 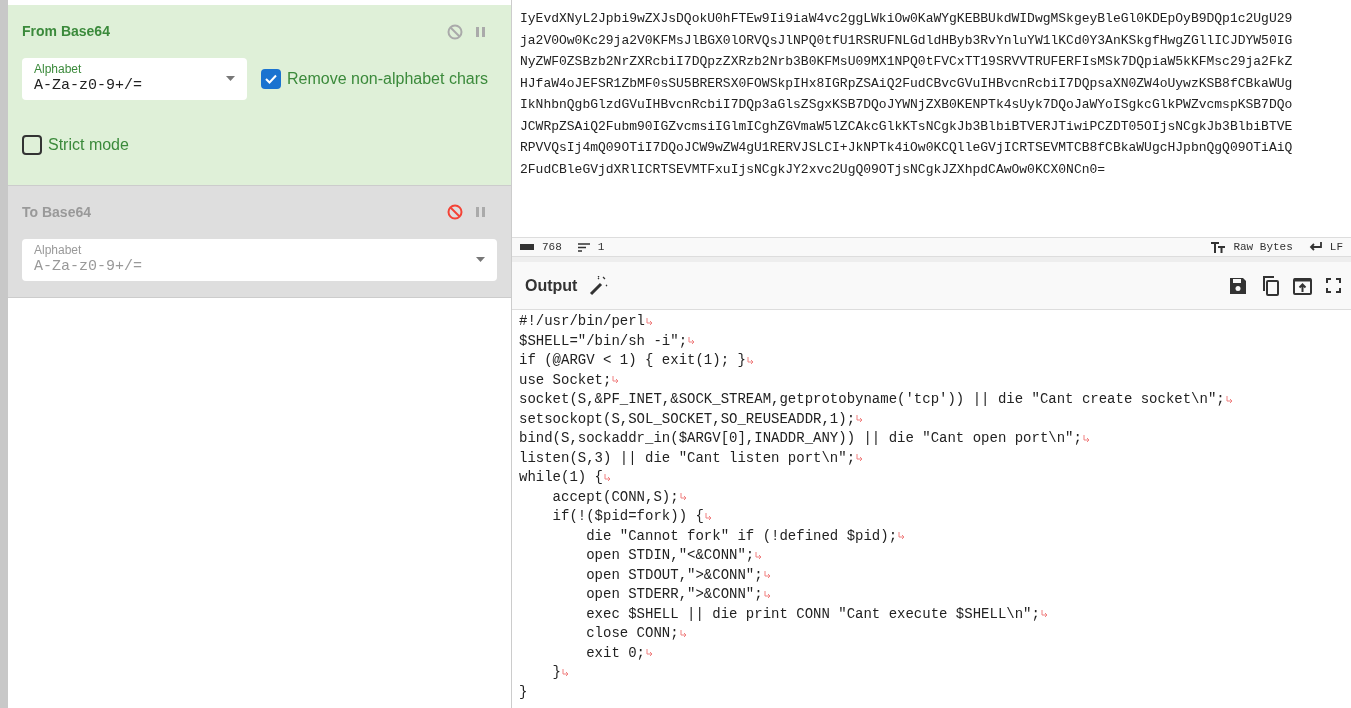 What do you see at coordinates (906, 83) in the screenshot?
I see `input-text-line: HJfaW4oJEFSR1ZbMF0sSU5BRERSX0FOWSkpIHx8IGRpZSAiQ2FudCBvcGVuIHBvcnRcbiI7DQpsaXN0ZW4oUywzKSB8fCBkaWUg` at bounding box center [906, 83].